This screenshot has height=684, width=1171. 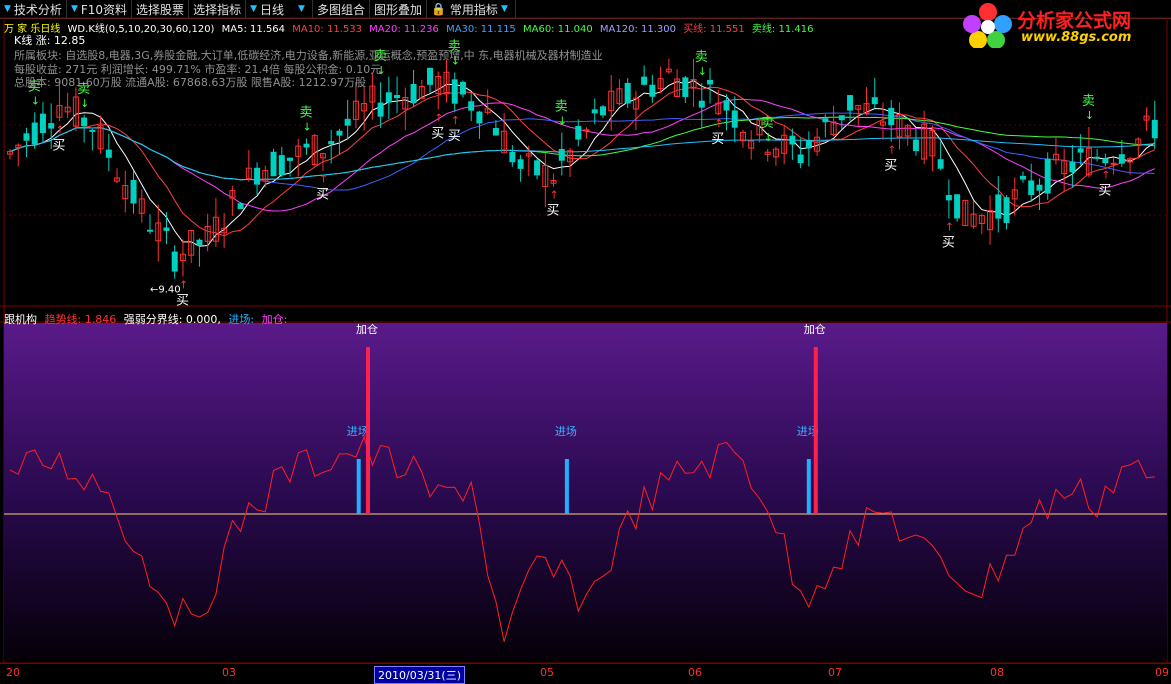 I want to click on buy-line-value: 买线: 11.551, so click(x=714, y=29).